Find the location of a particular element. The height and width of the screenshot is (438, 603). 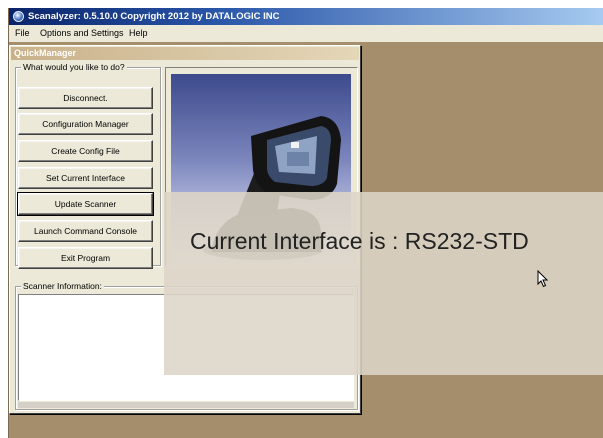

update-scanner-button: Update Scanner is located at coordinates (85, 204).